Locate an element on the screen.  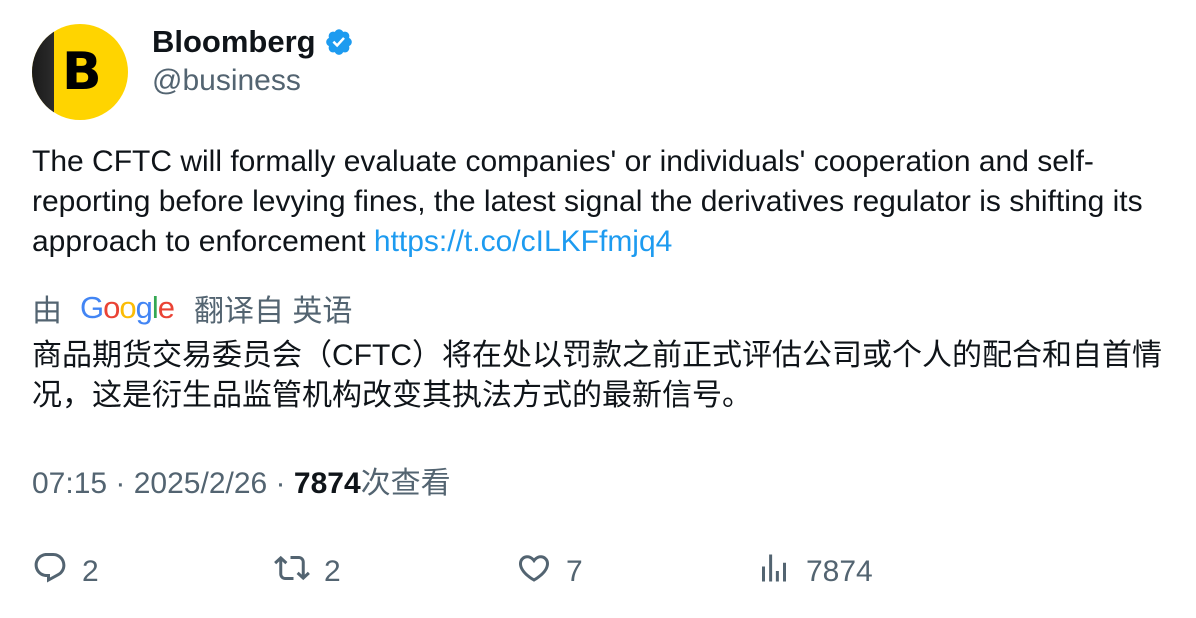
views-button: 7874 is located at coordinates (814, 572).